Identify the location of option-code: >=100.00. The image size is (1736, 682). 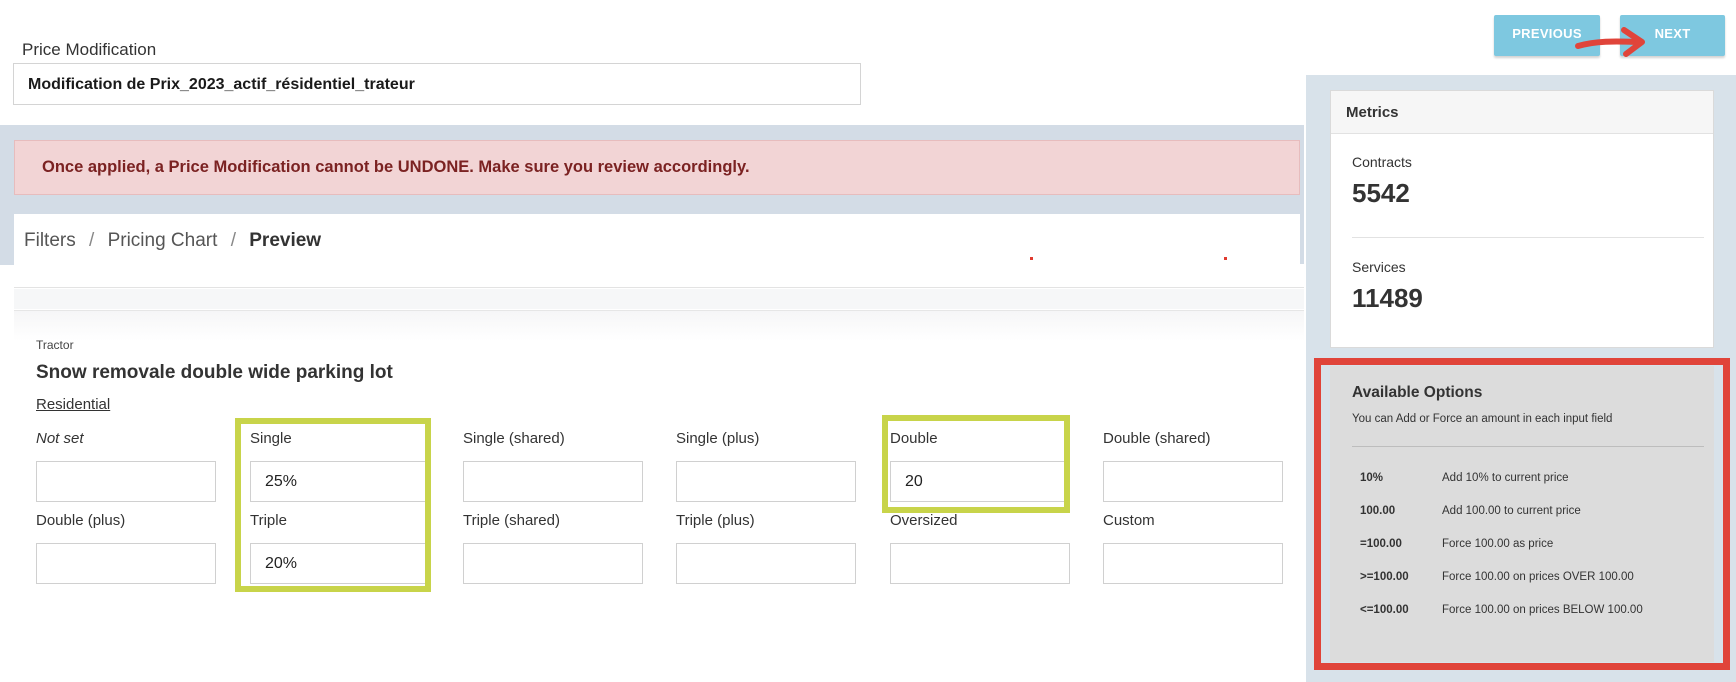
(1384, 577).